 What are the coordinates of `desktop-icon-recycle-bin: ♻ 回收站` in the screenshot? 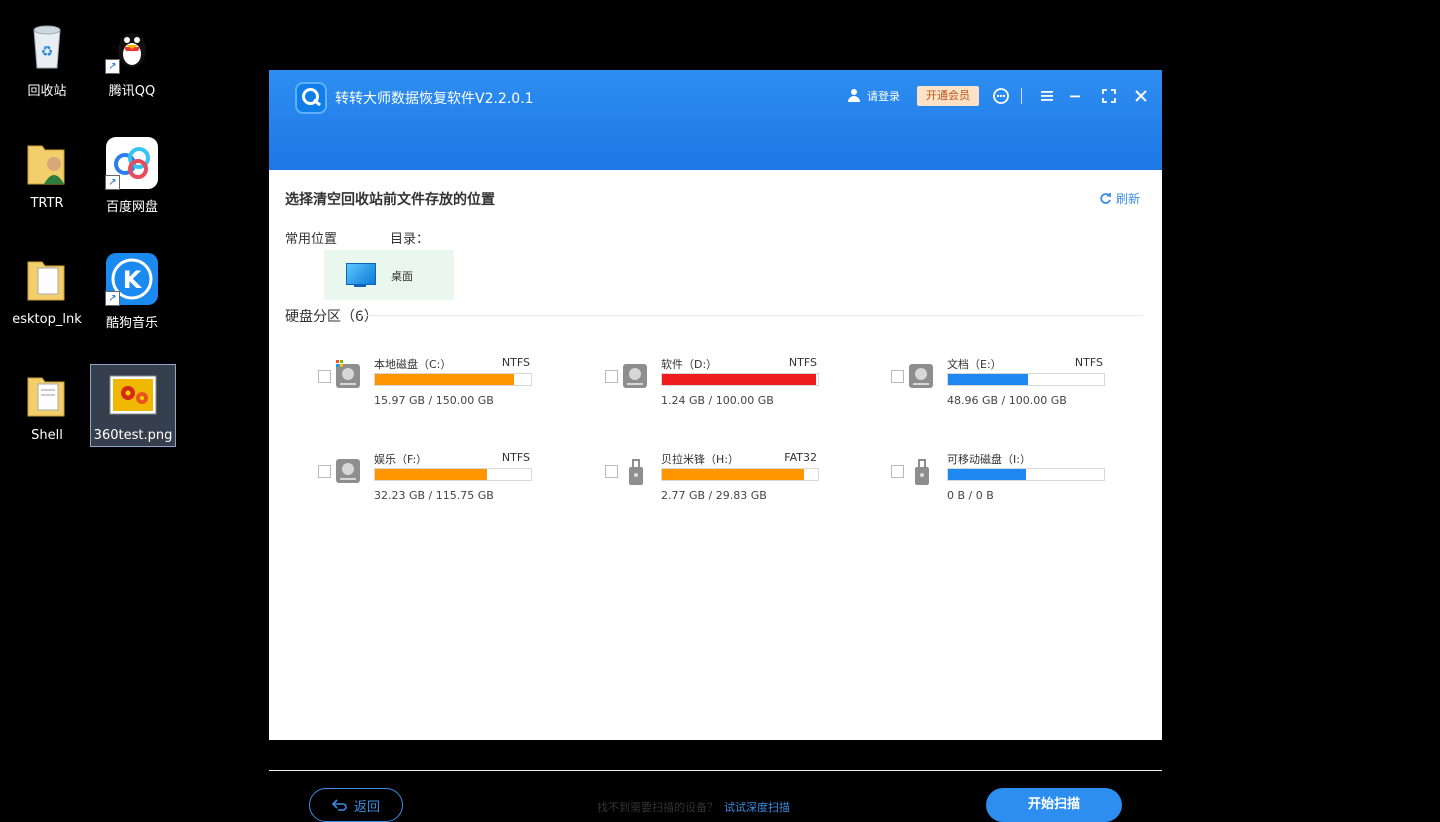 It's located at (47, 59).